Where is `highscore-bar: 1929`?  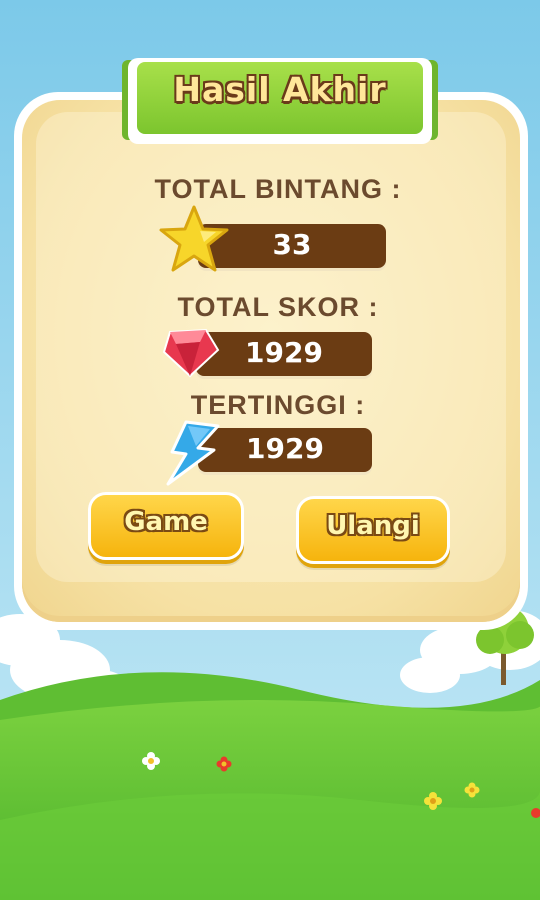
highscore-bar: 1929 is located at coordinates (285, 450).